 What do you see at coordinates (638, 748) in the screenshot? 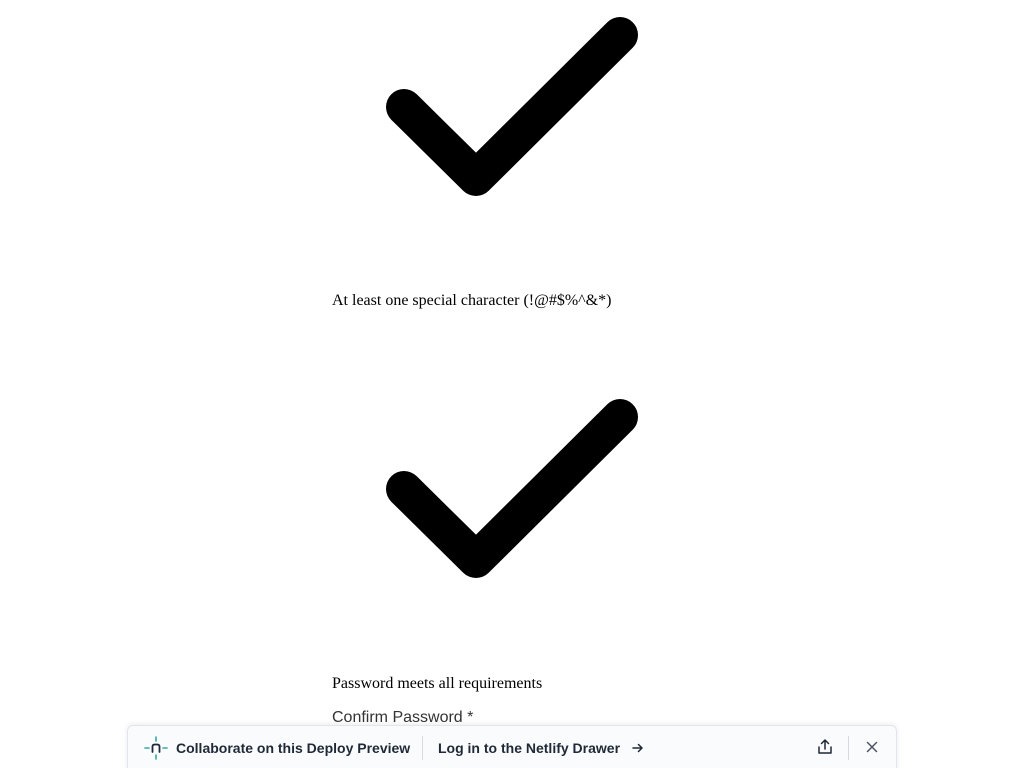
I see `arrow-right-icon` at bounding box center [638, 748].